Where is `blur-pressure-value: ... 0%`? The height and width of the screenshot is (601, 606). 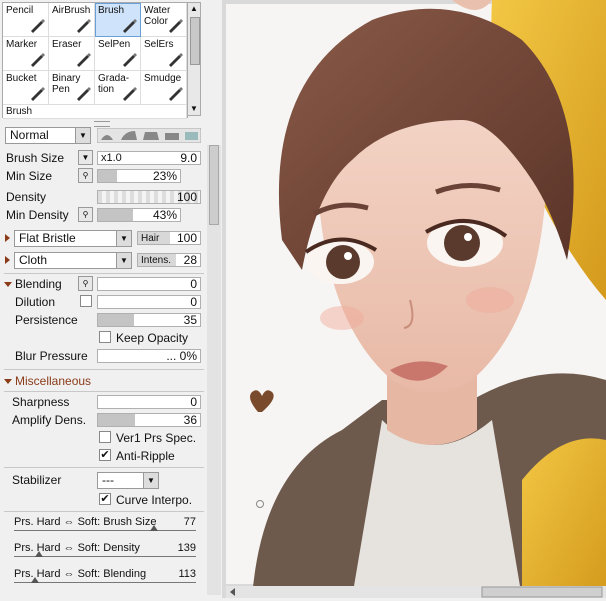
blur-pressure-value: ... 0% is located at coordinates (181, 356).